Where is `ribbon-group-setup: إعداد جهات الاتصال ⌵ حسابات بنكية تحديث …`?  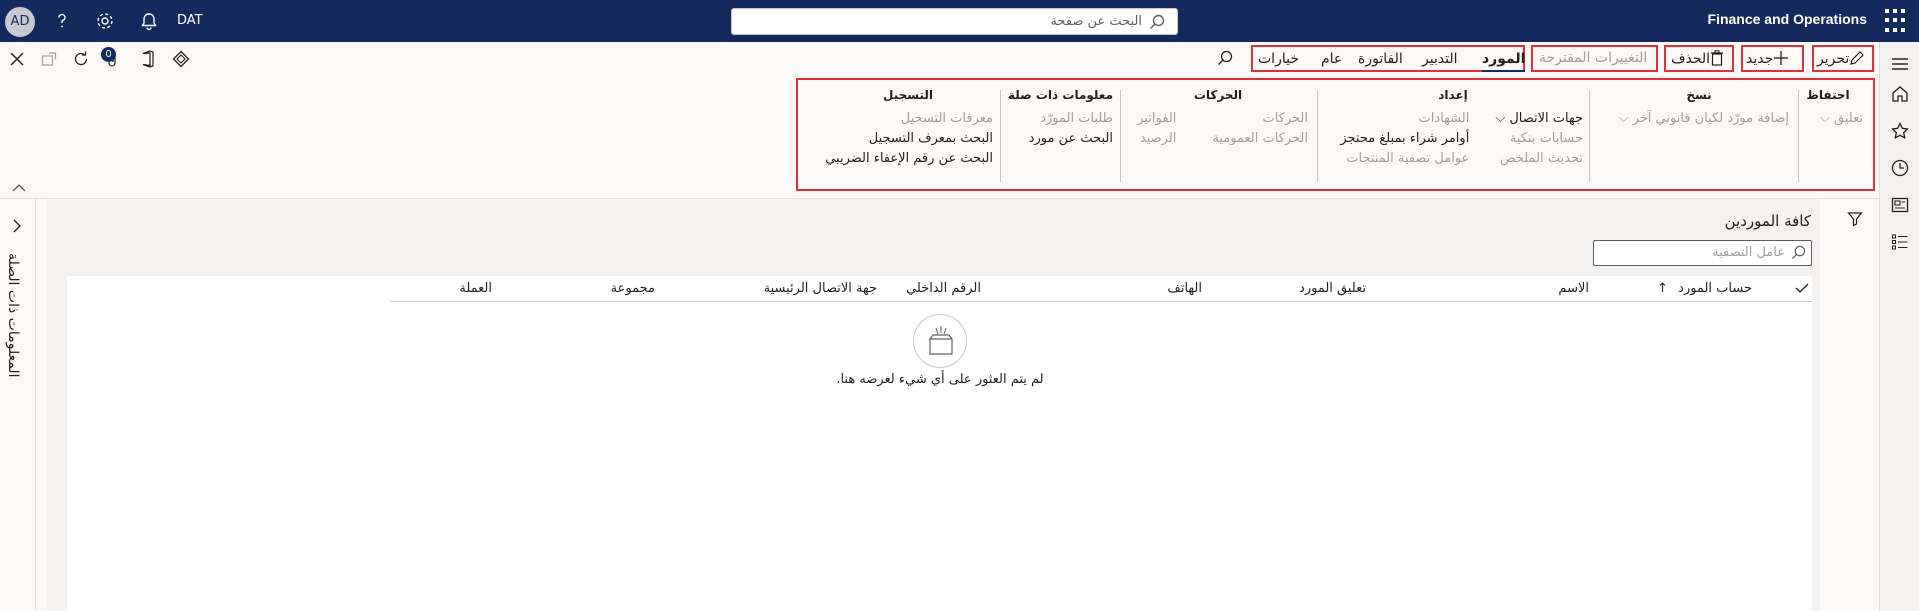 ribbon-group-setup: إعداد جهات الاتصال ⌵ حسابات بنكية تحديث … is located at coordinates (1453, 128).